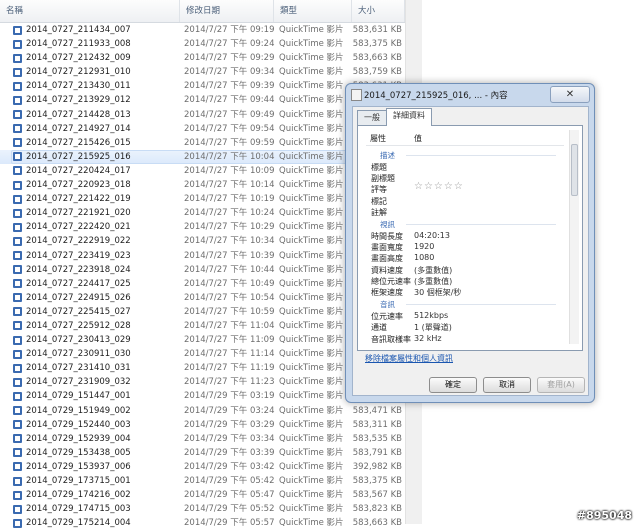 The image size is (640, 530). I want to click on file-name: 2014_0729_152939_004, so click(78, 438).